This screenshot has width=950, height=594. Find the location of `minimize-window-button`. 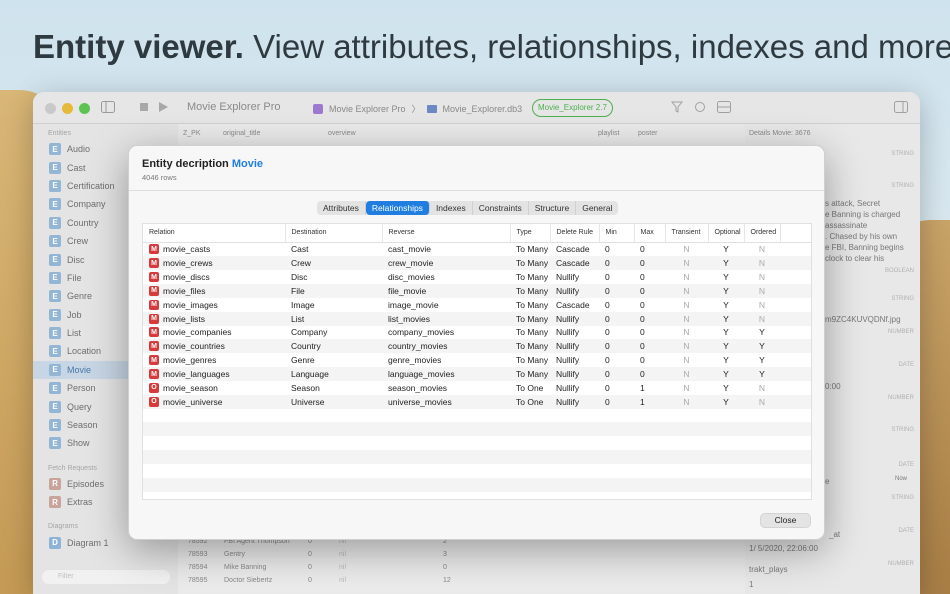

minimize-window-button is located at coordinates (67, 108).